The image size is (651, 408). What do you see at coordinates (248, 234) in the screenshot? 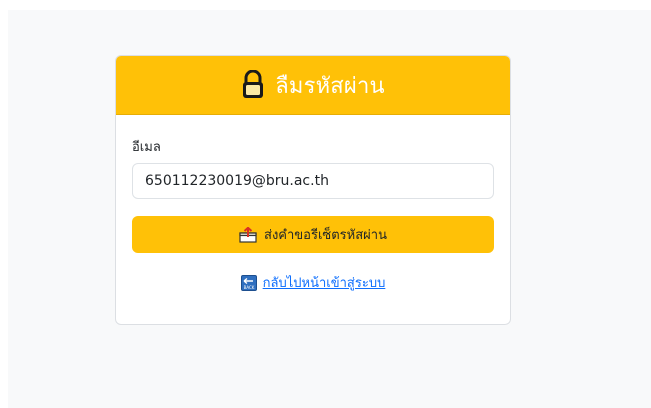
I see `send-box-icon` at bounding box center [248, 234].